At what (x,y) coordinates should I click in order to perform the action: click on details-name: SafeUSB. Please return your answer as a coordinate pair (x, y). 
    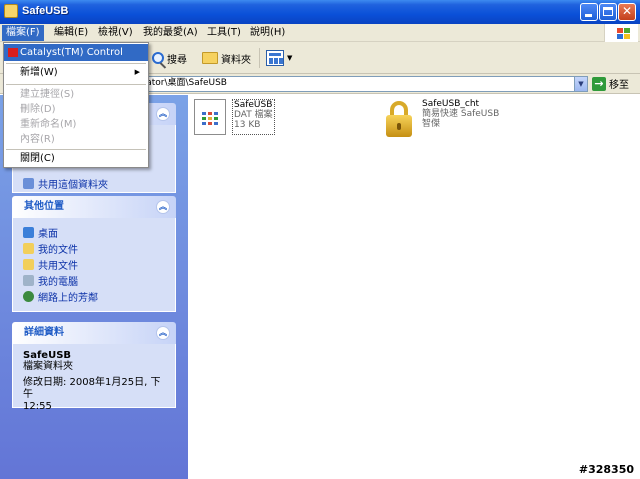
    Looking at the image, I should click on (47, 355).